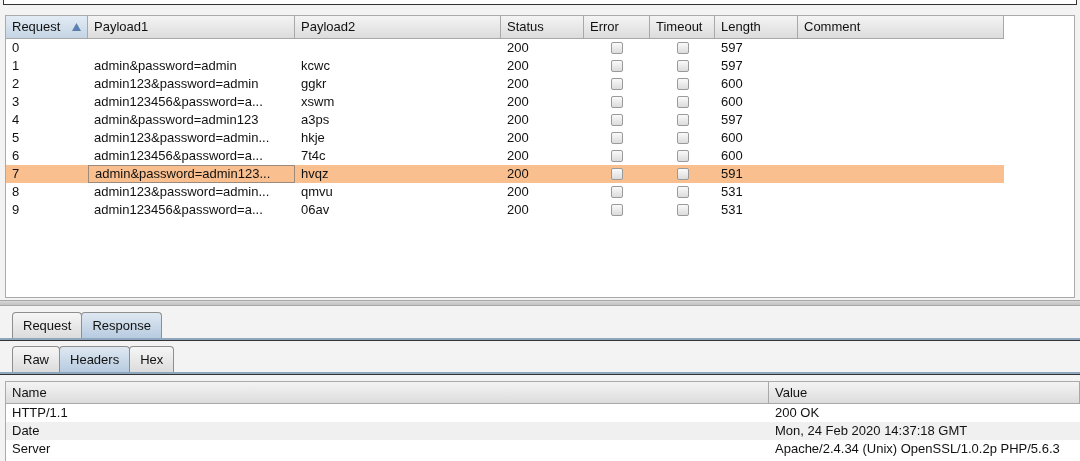 Image resolution: width=1080 pixels, height=461 pixels. What do you see at coordinates (314, 84) in the screenshot?
I see `table-cell: ggkr` at bounding box center [314, 84].